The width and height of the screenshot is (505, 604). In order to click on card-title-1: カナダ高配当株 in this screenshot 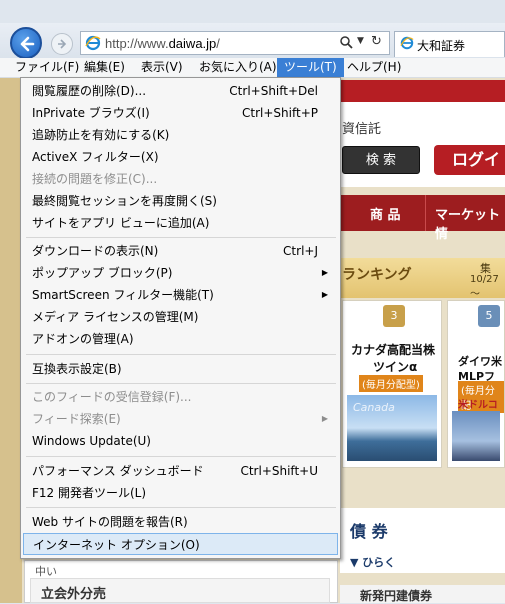, I will do `click(393, 350)`.